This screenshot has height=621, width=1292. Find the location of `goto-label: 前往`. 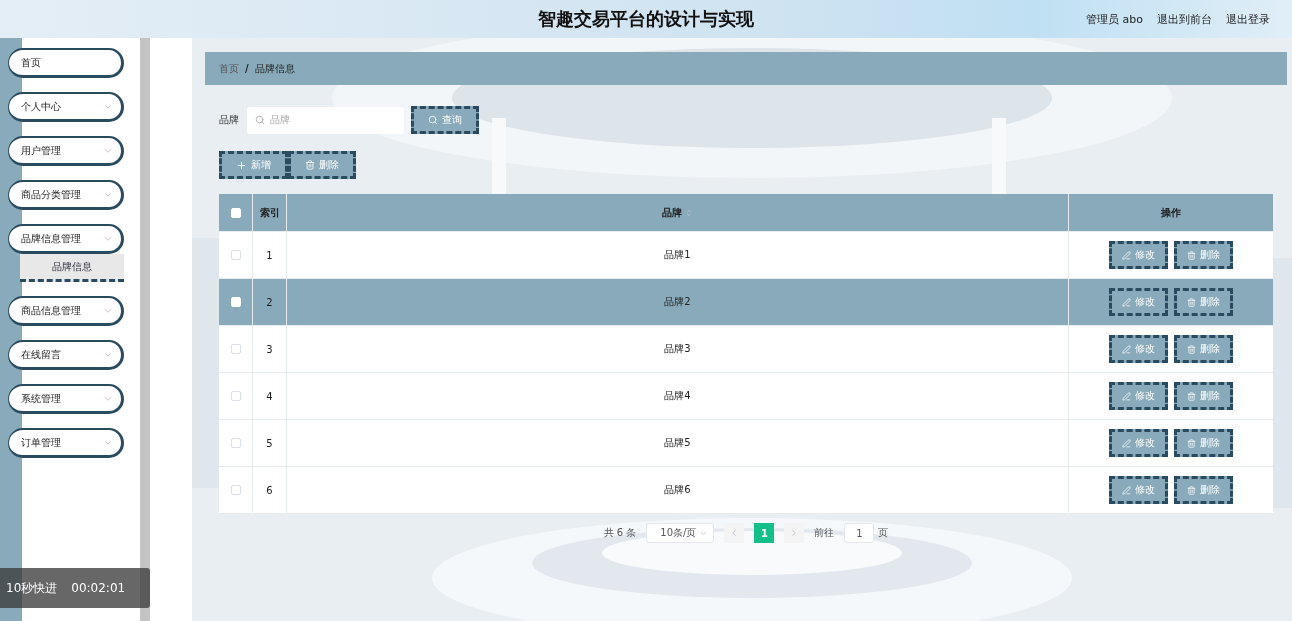

goto-label: 前往 is located at coordinates (824, 533).